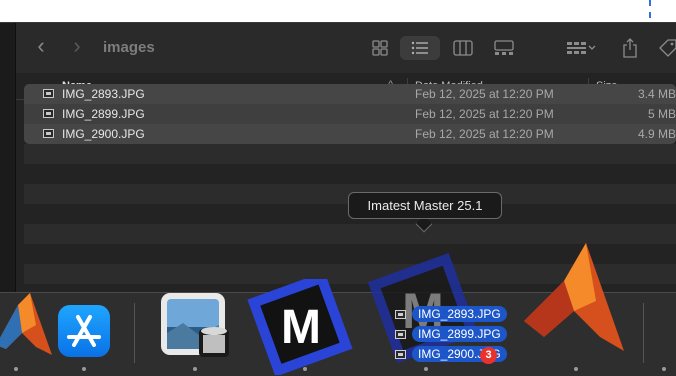 The image size is (676, 376). I want to click on list-view-button, so click(420, 48).